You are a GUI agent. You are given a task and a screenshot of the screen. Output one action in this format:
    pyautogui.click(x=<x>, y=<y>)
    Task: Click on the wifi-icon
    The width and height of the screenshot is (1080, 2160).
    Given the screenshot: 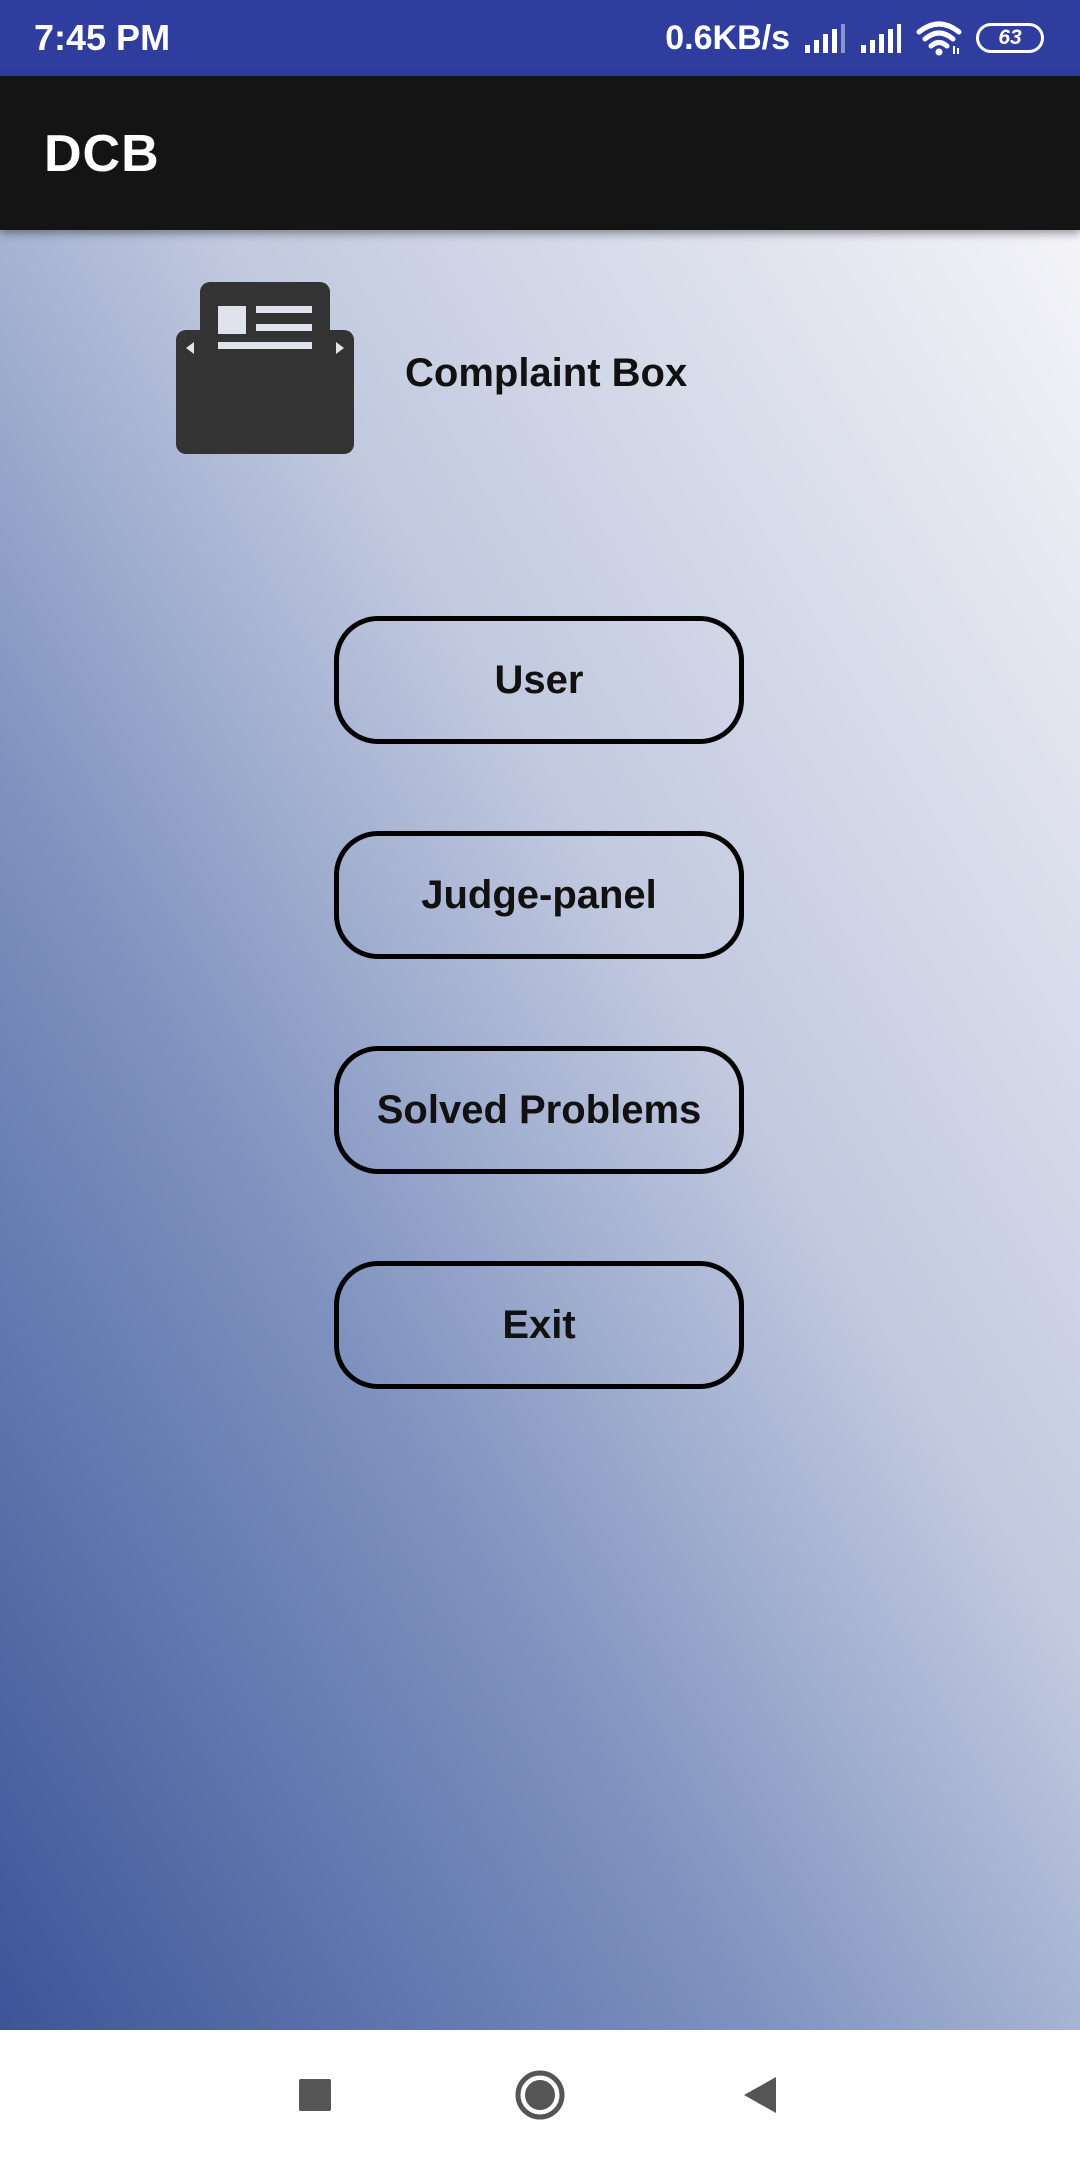 What is the action you would take?
    pyautogui.click(x=939, y=38)
    